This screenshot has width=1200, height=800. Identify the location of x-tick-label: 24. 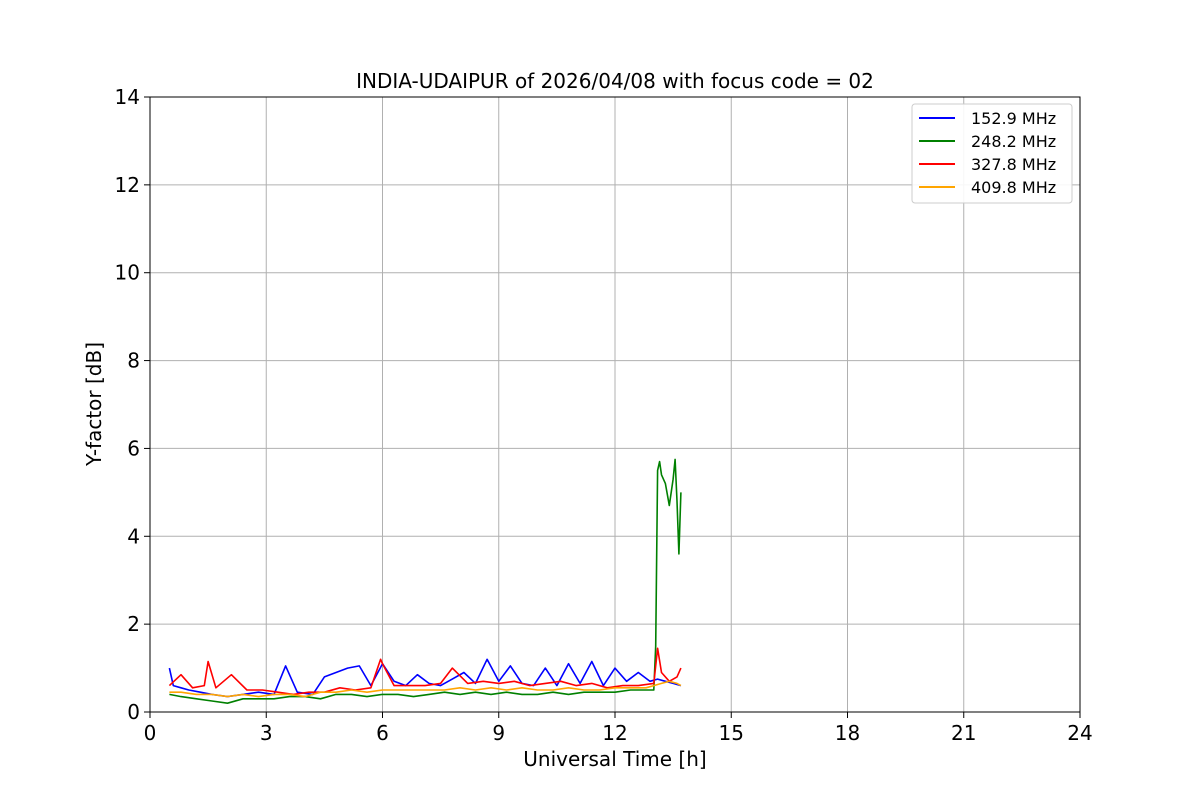
(1079, 733).